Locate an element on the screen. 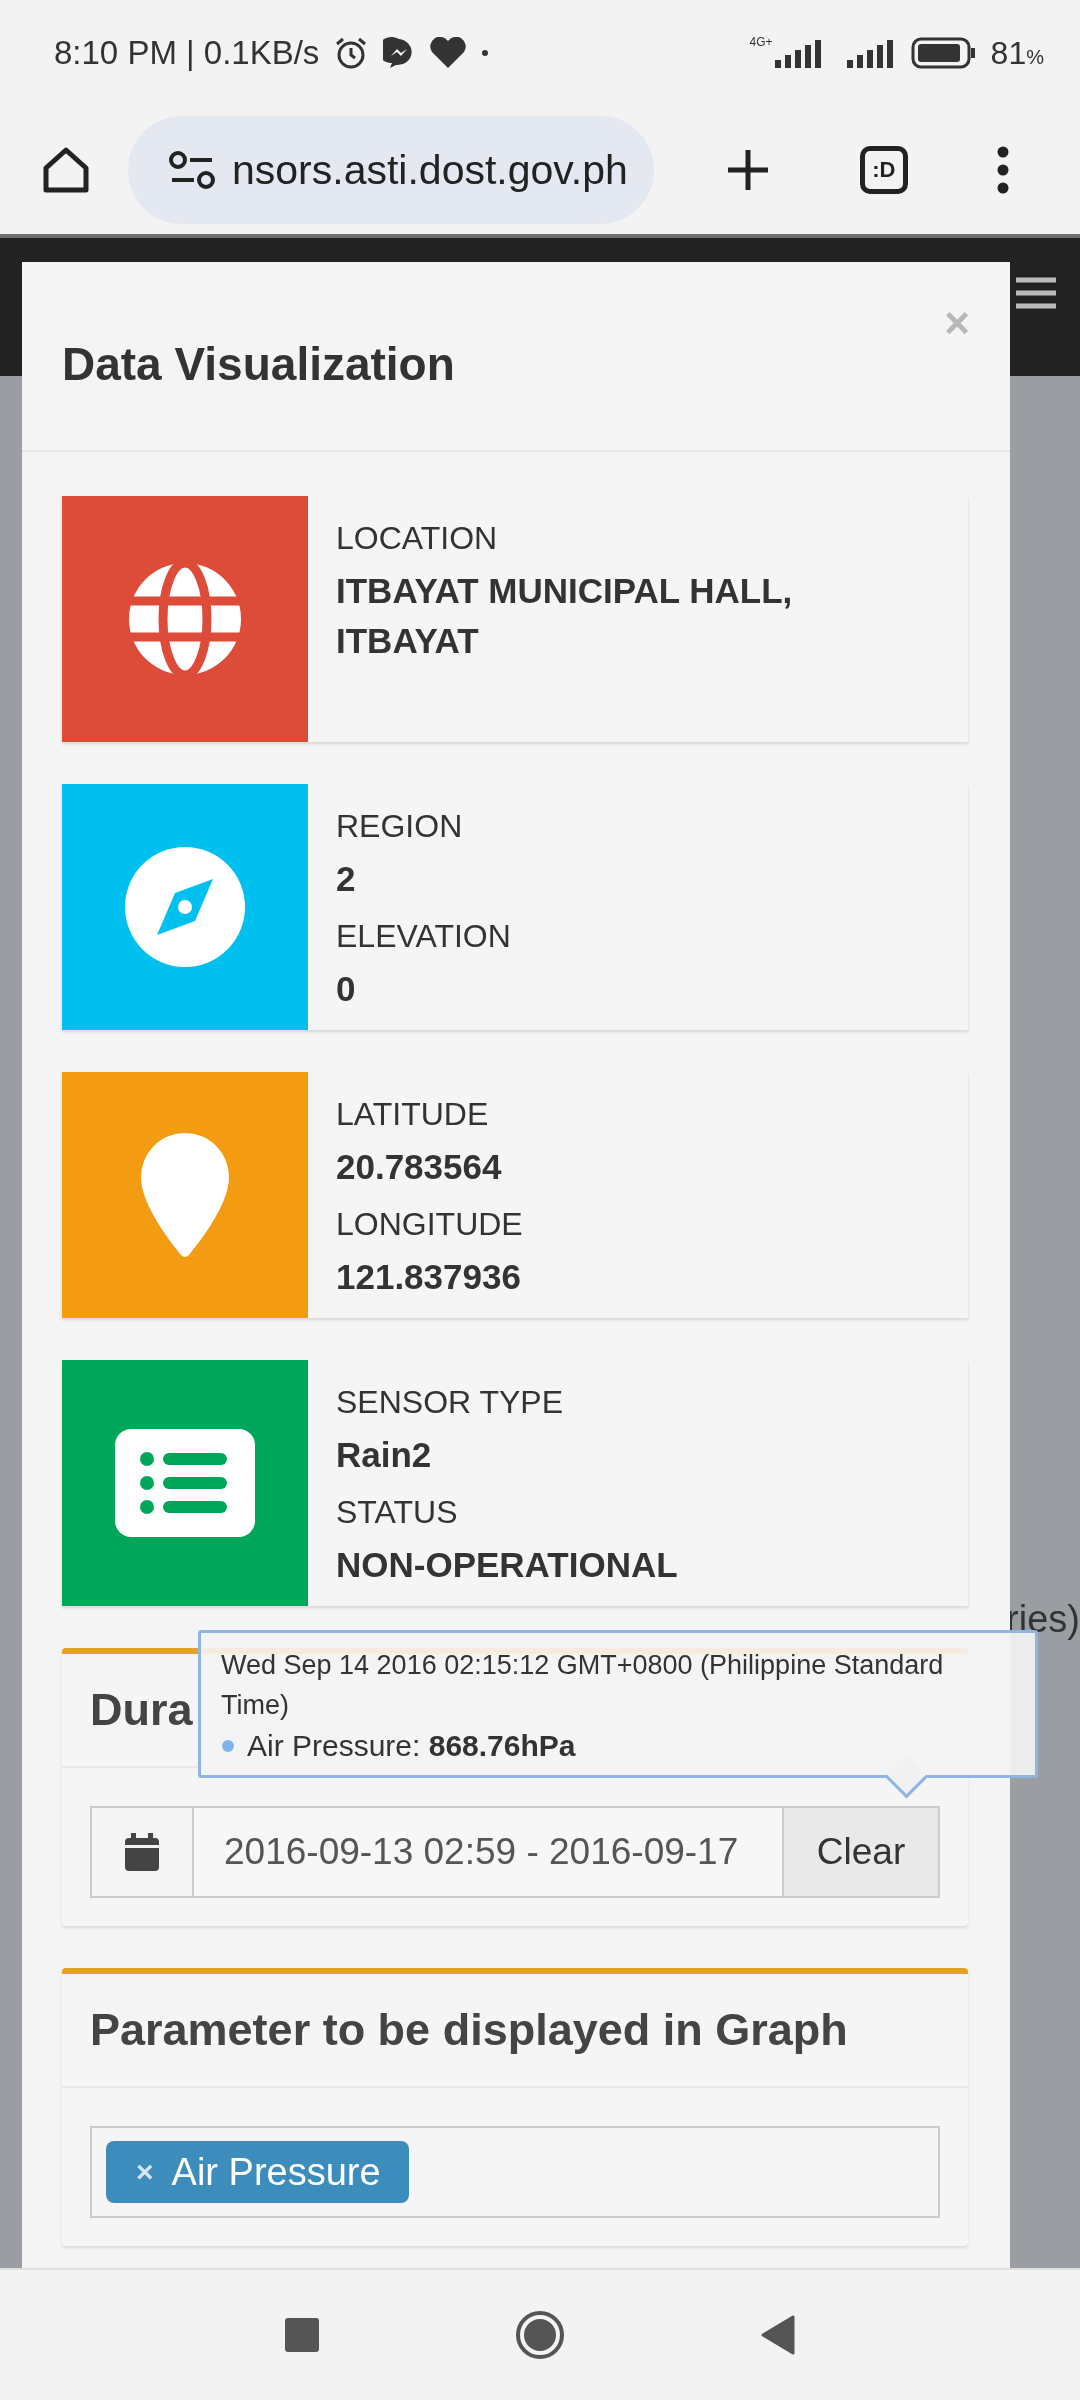  field-label: LONGITUDE is located at coordinates (429, 1224).